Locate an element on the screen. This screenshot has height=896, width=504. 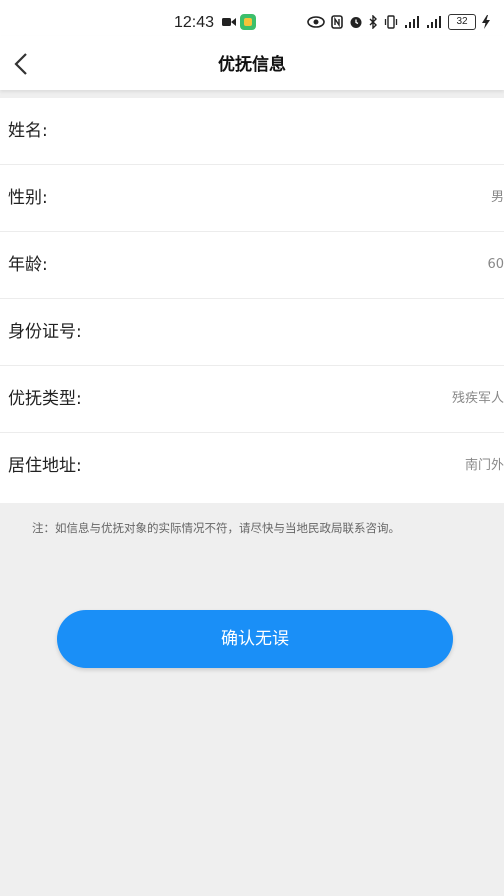
signal-1-icon is located at coordinates (412, 22).